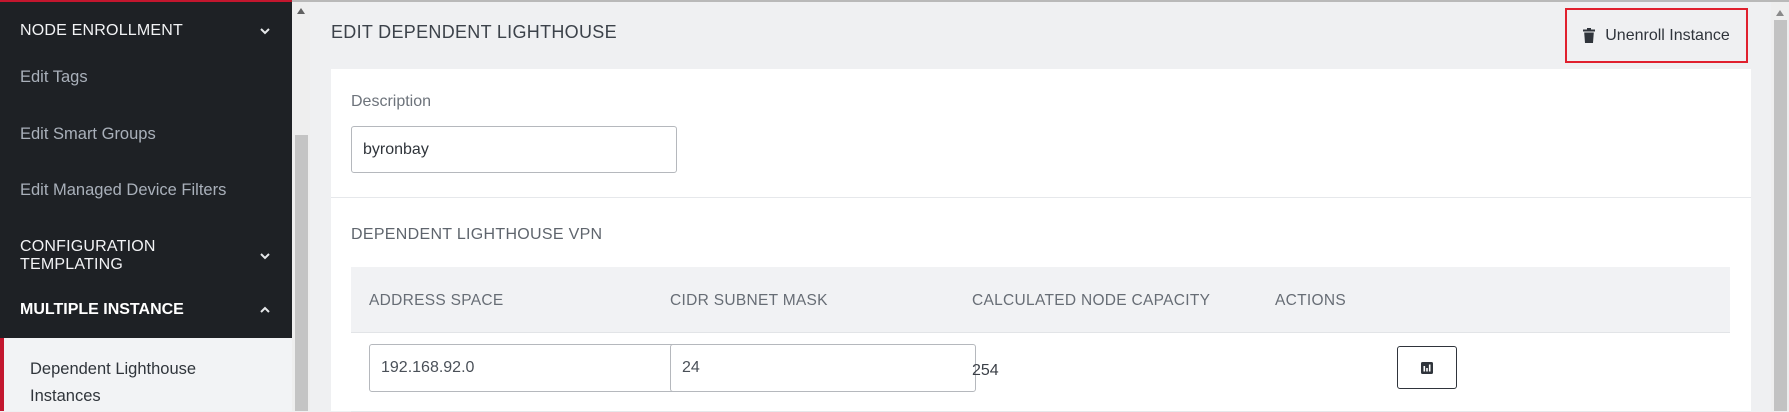  Describe the element at coordinates (514, 149) in the screenshot. I see `description-input` at that location.